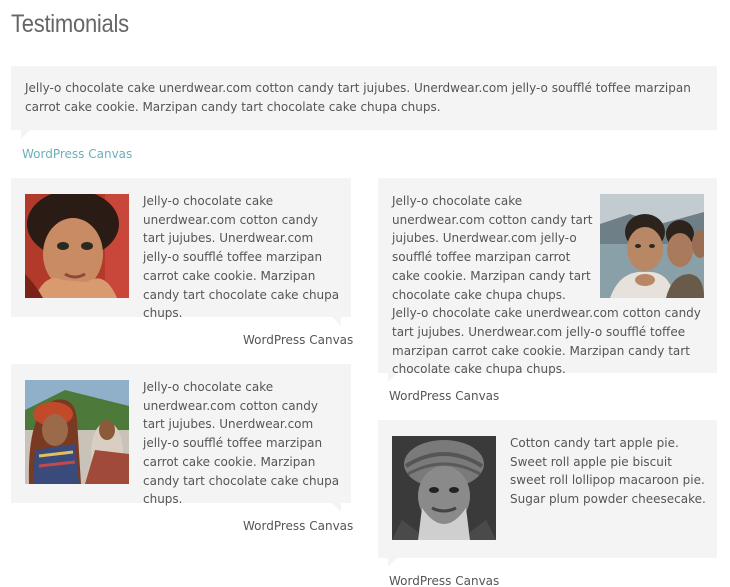 This screenshot has height=587, width=730. Describe the element at coordinates (444, 488) in the screenshot. I see `old-man-portrait-photo` at that location.